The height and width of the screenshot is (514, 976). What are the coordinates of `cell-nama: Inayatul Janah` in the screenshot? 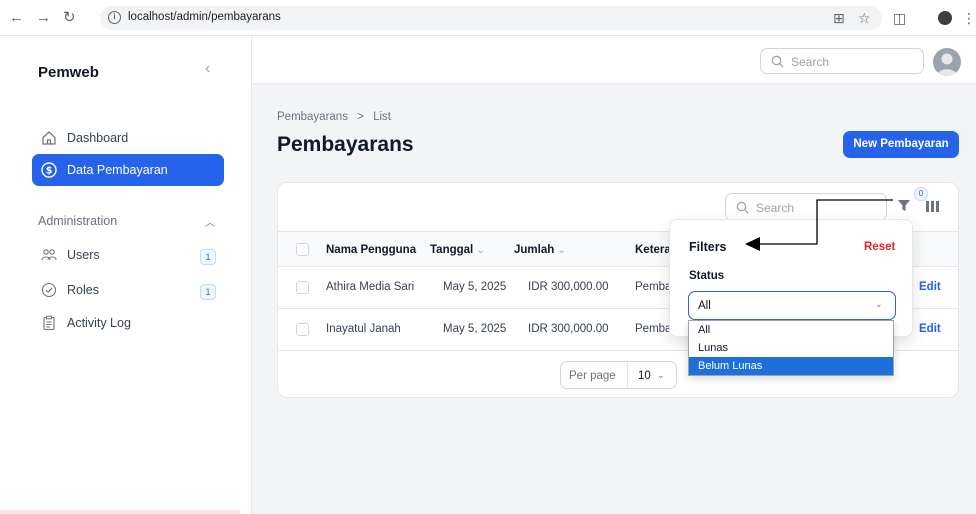 It's located at (363, 329).